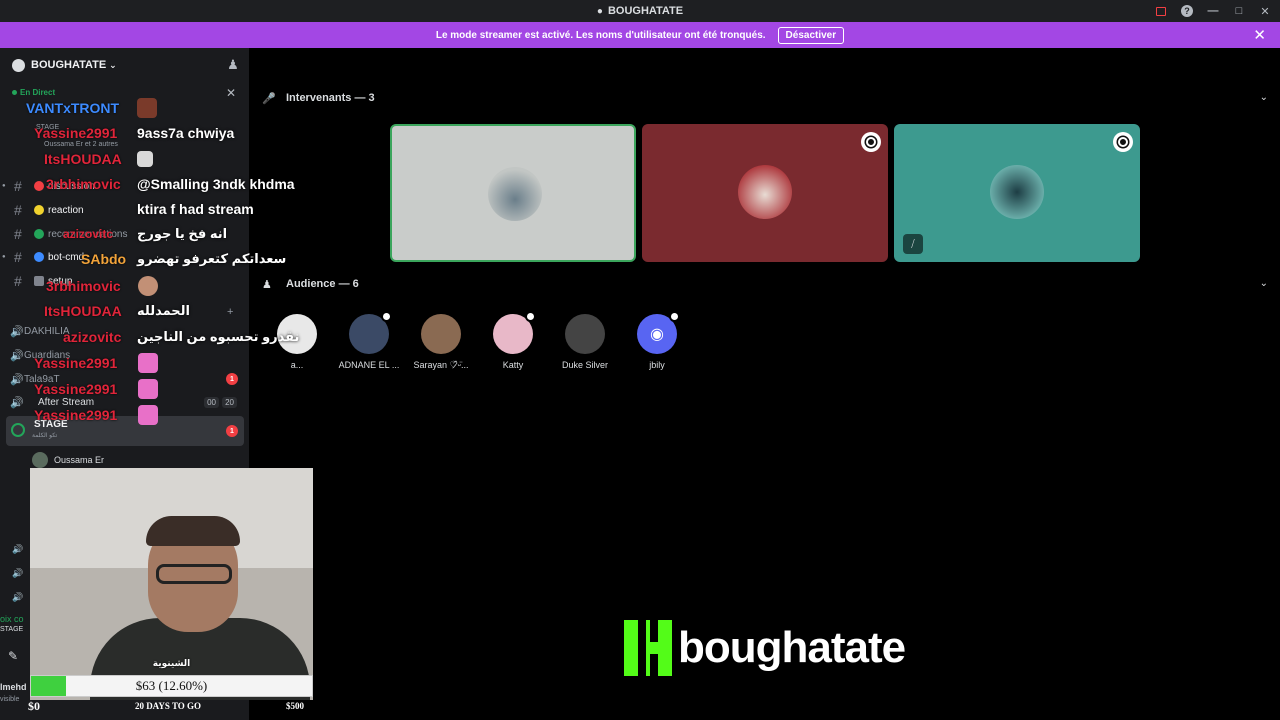 The height and width of the screenshot is (720, 1280). I want to click on user-count: 00, so click(211, 402).